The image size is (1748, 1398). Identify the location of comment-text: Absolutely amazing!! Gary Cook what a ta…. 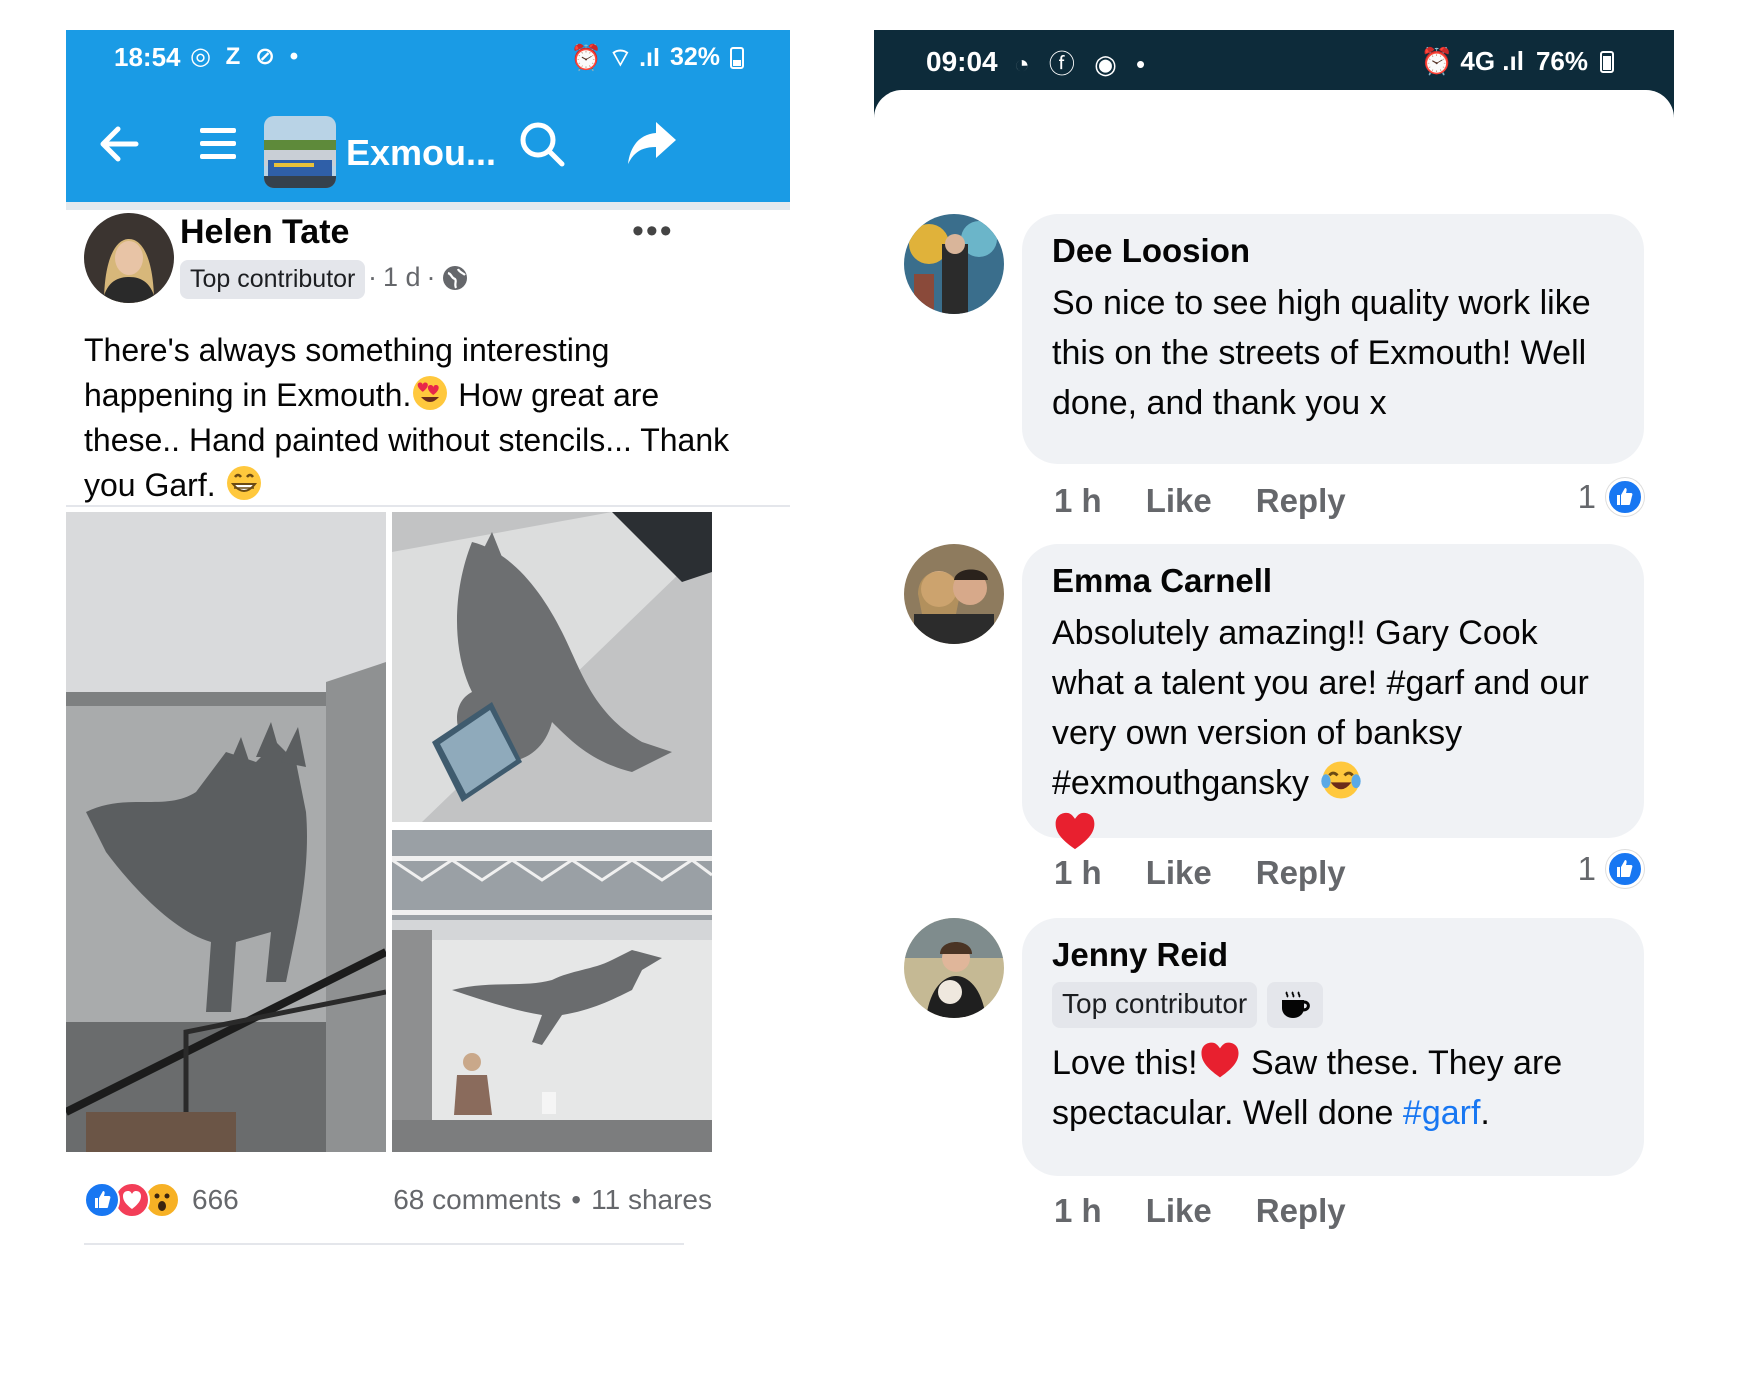
(1334, 735).